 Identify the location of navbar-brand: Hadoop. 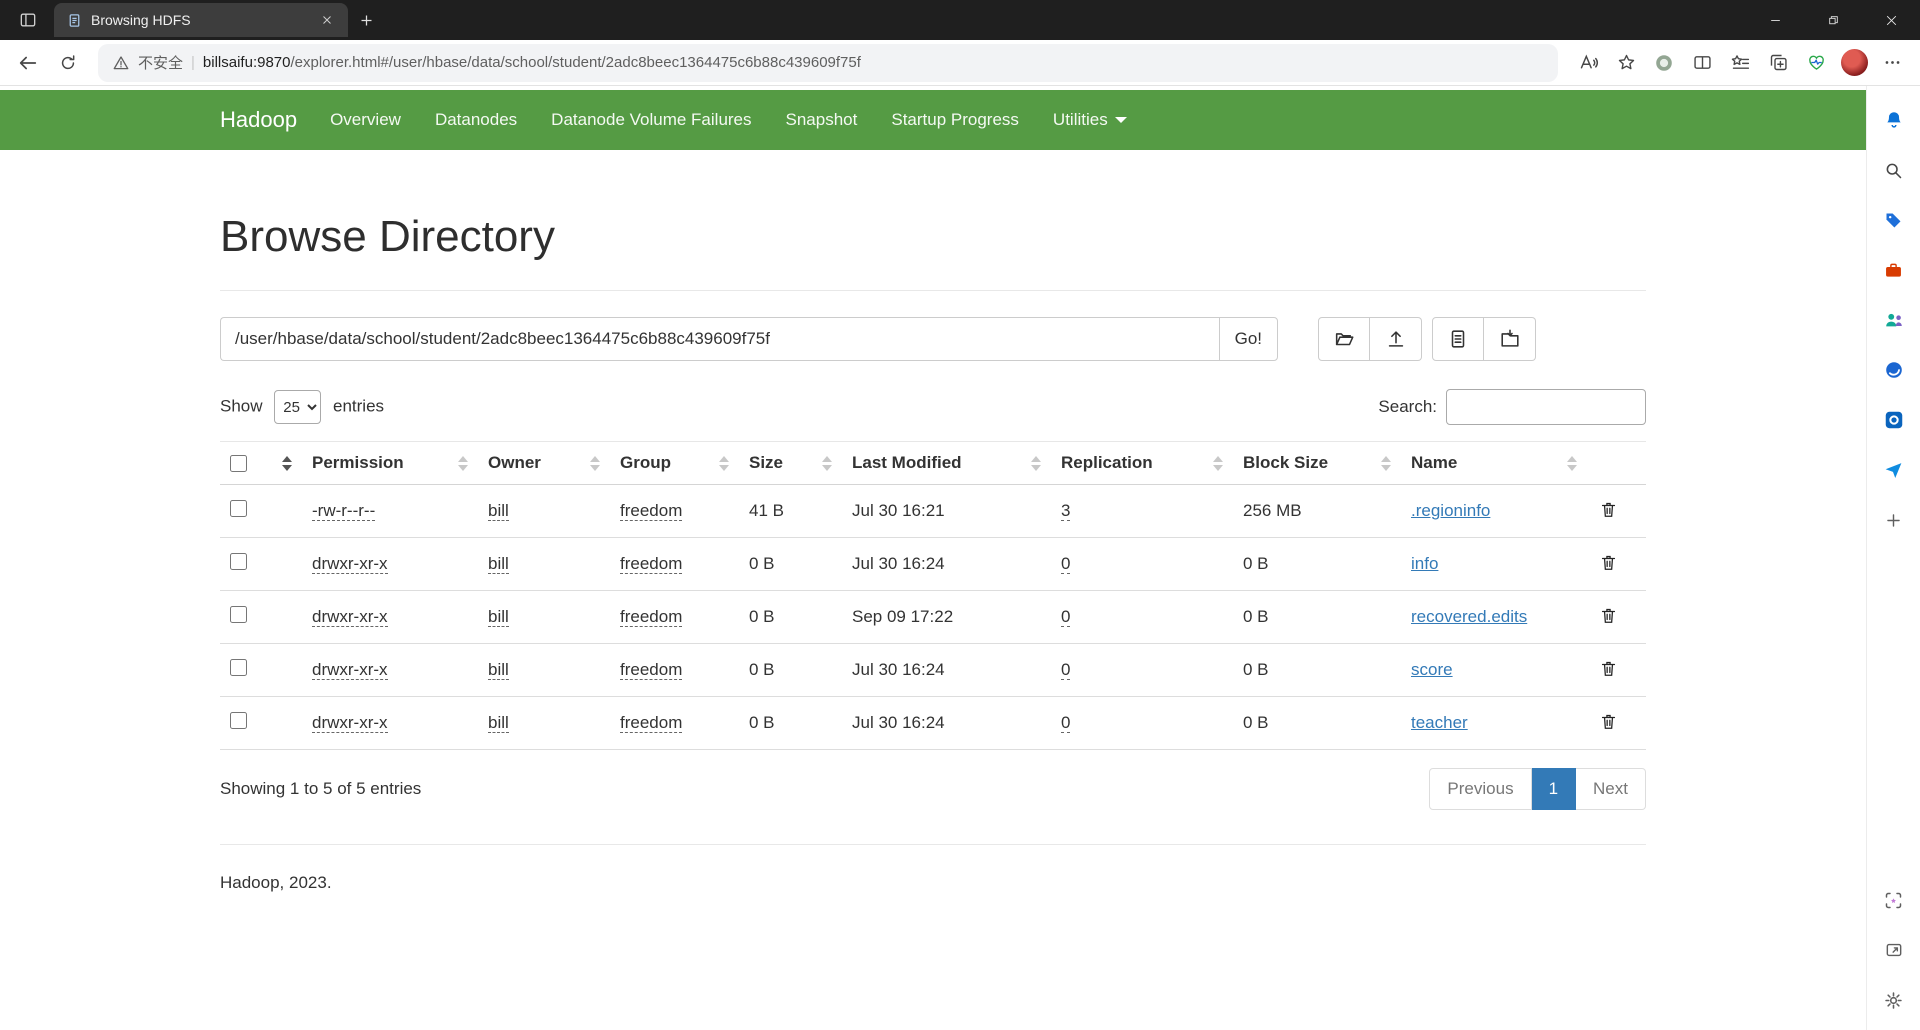
(258, 120).